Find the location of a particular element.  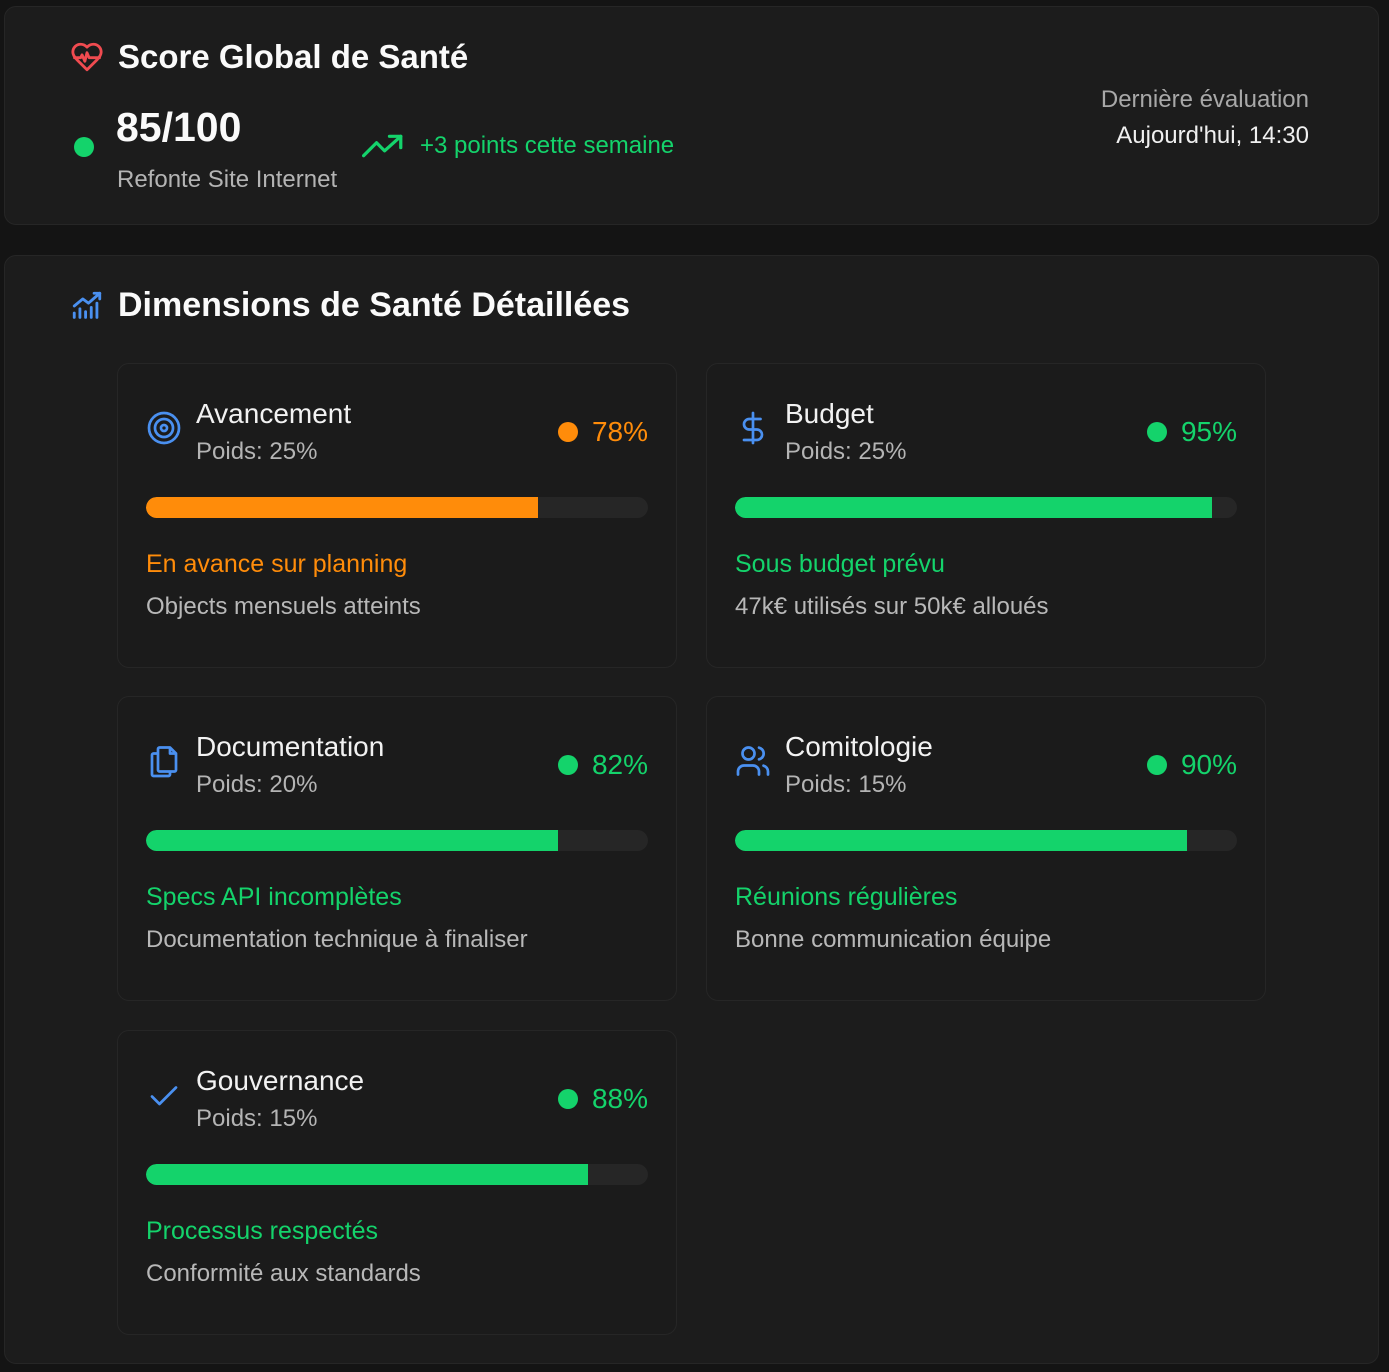

dimension-name: Comitologie is located at coordinates (859, 746).